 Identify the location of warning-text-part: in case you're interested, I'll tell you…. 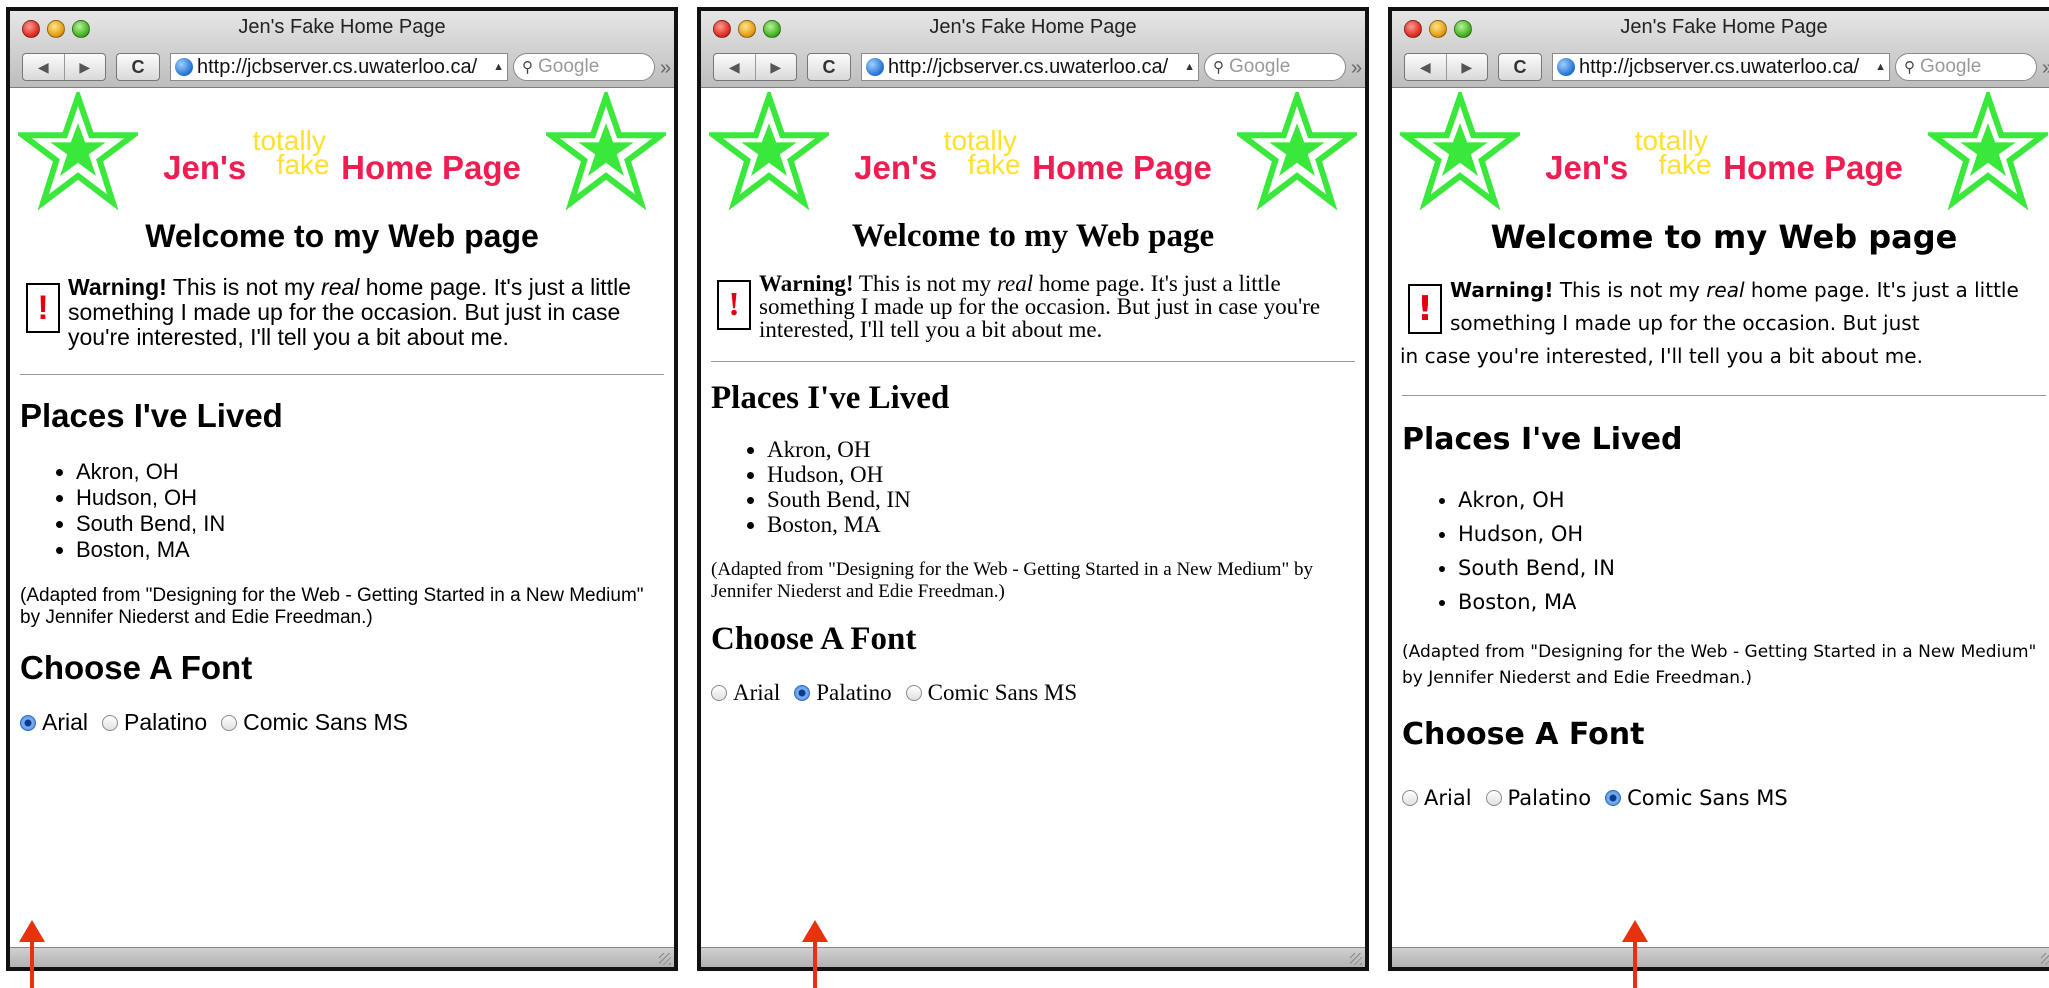
(1661, 356).